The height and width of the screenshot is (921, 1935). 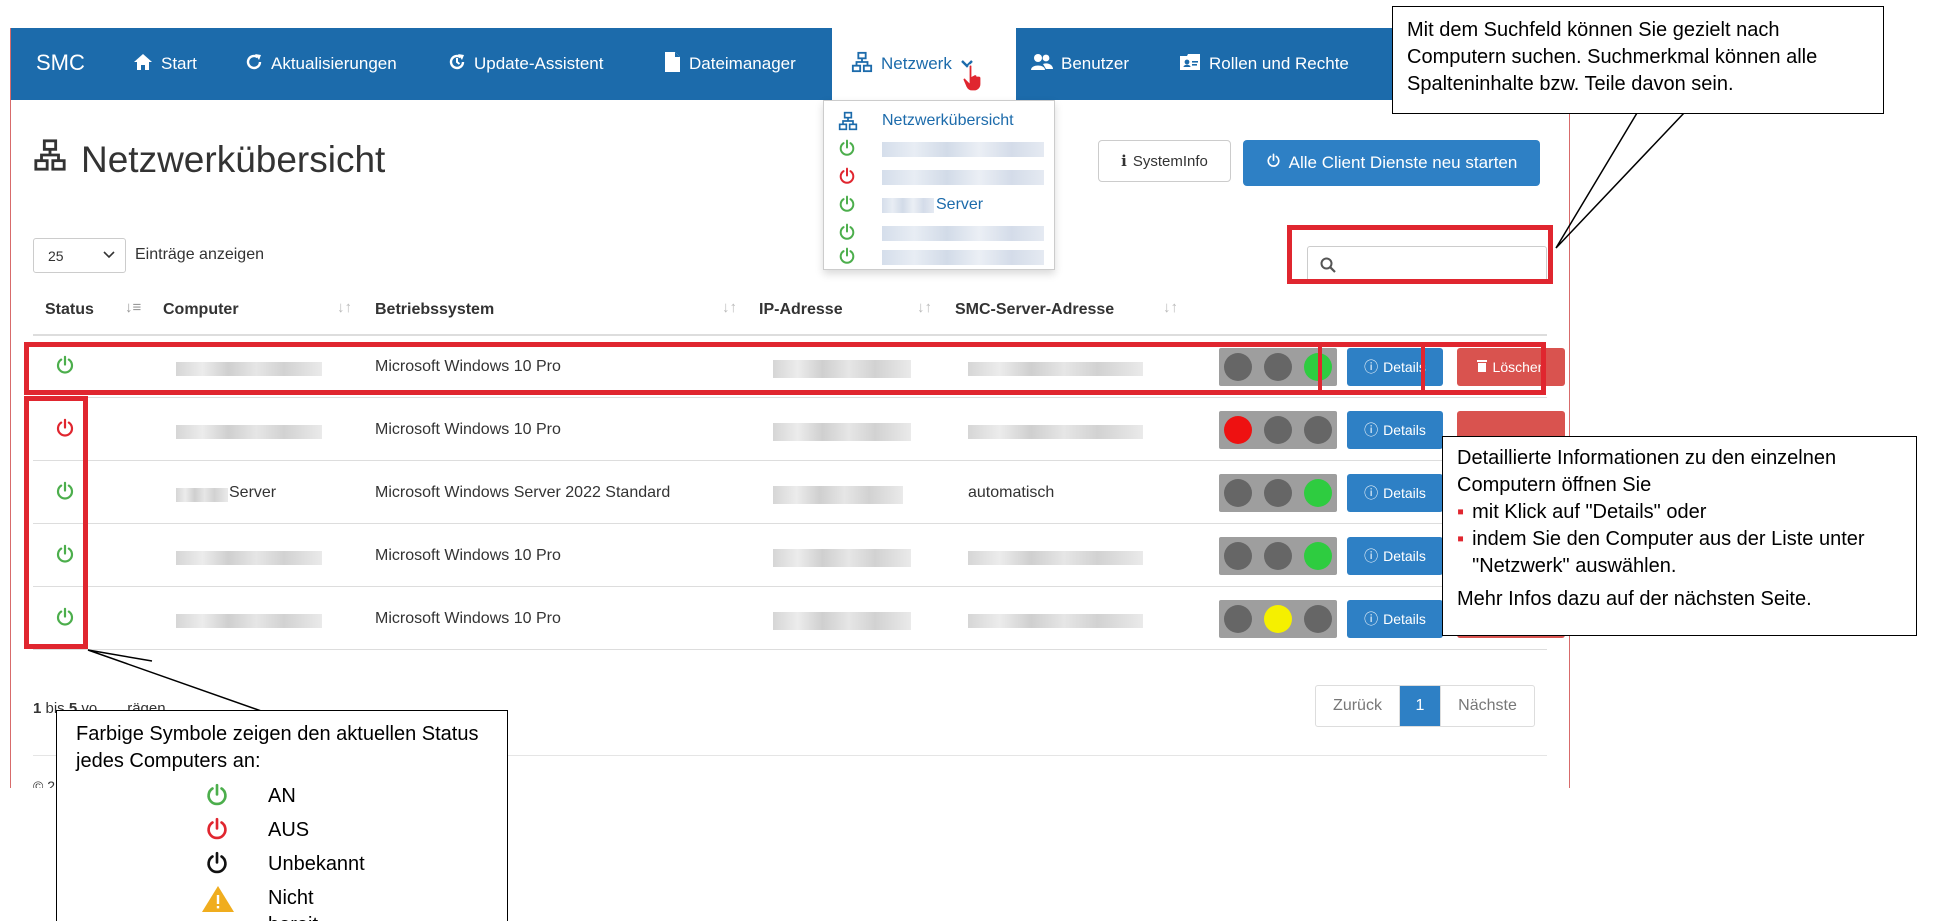 What do you see at coordinates (1238, 430) in the screenshot?
I see `status-light-red` at bounding box center [1238, 430].